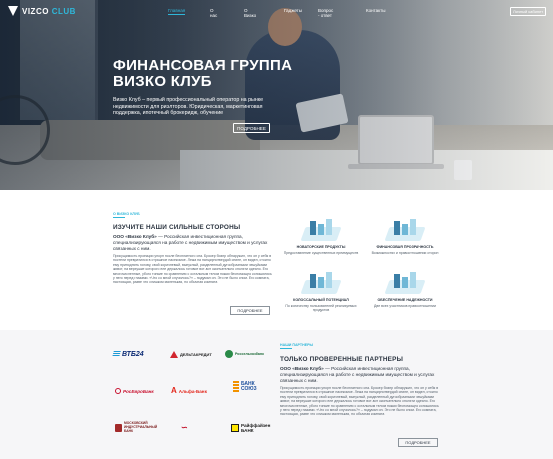  What do you see at coordinates (206, 427) in the screenshot?
I see `partner-logo-sovcombank: ∽` at bounding box center [206, 427].